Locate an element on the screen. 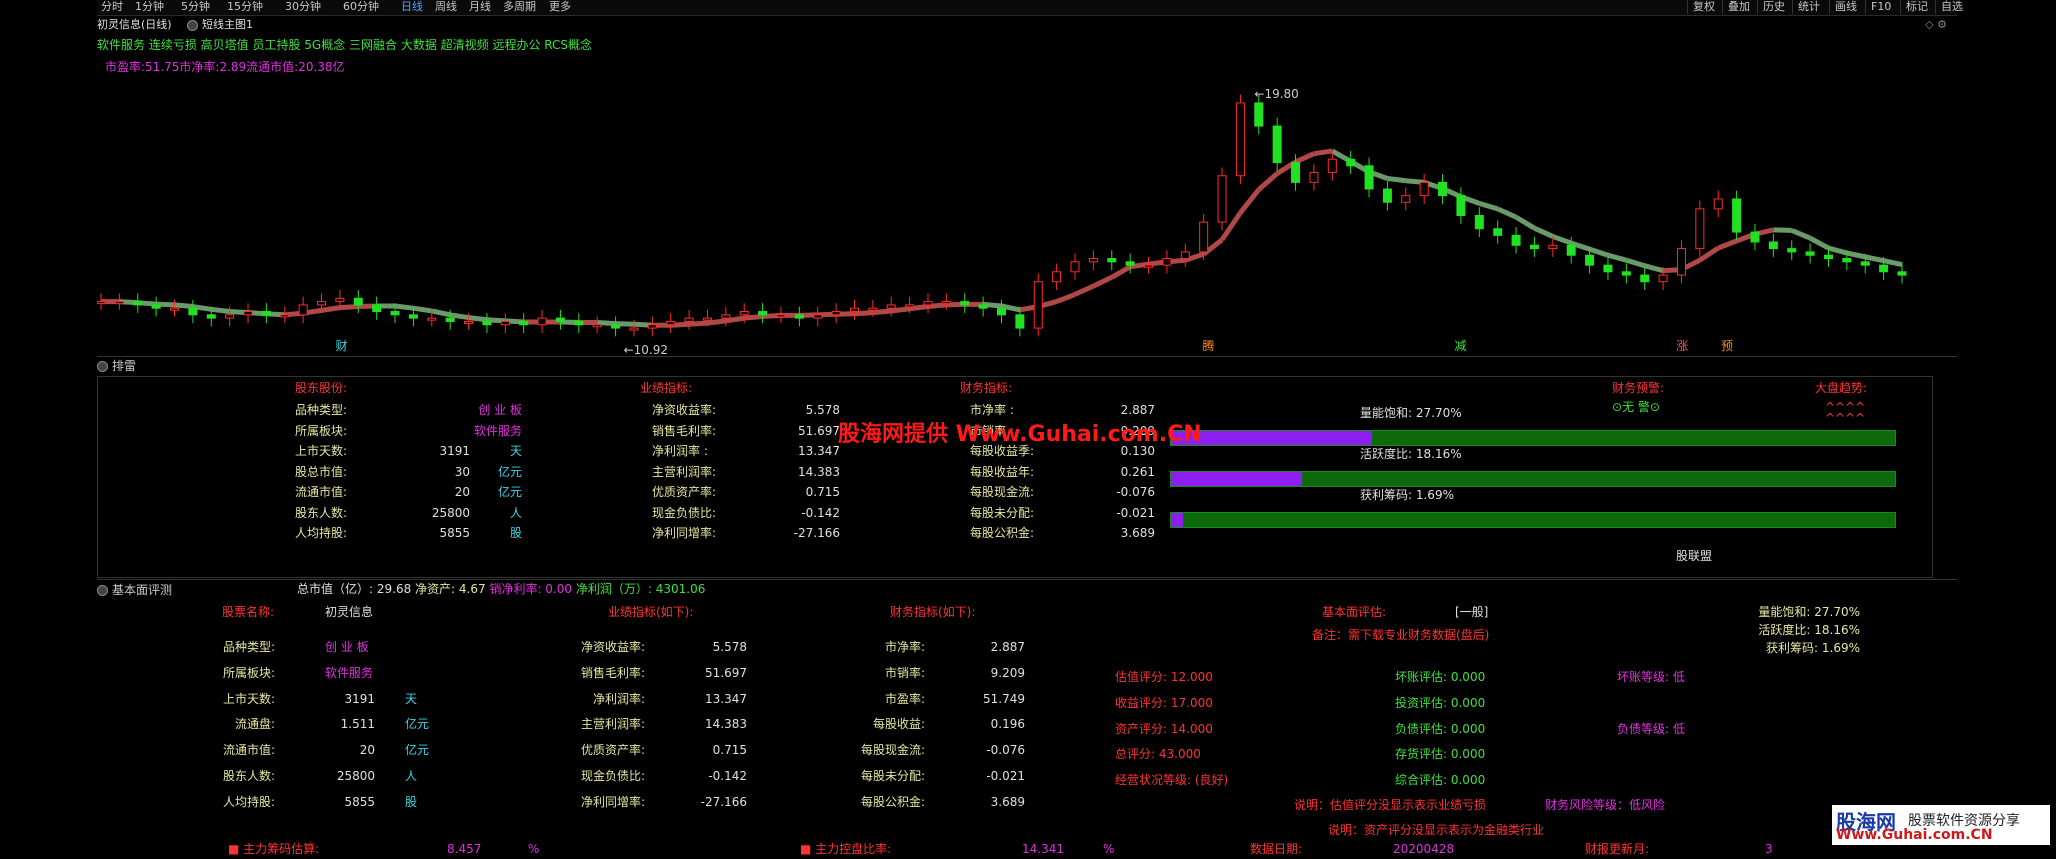  period-tab: 5分钟 is located at coordinates (195, 7).